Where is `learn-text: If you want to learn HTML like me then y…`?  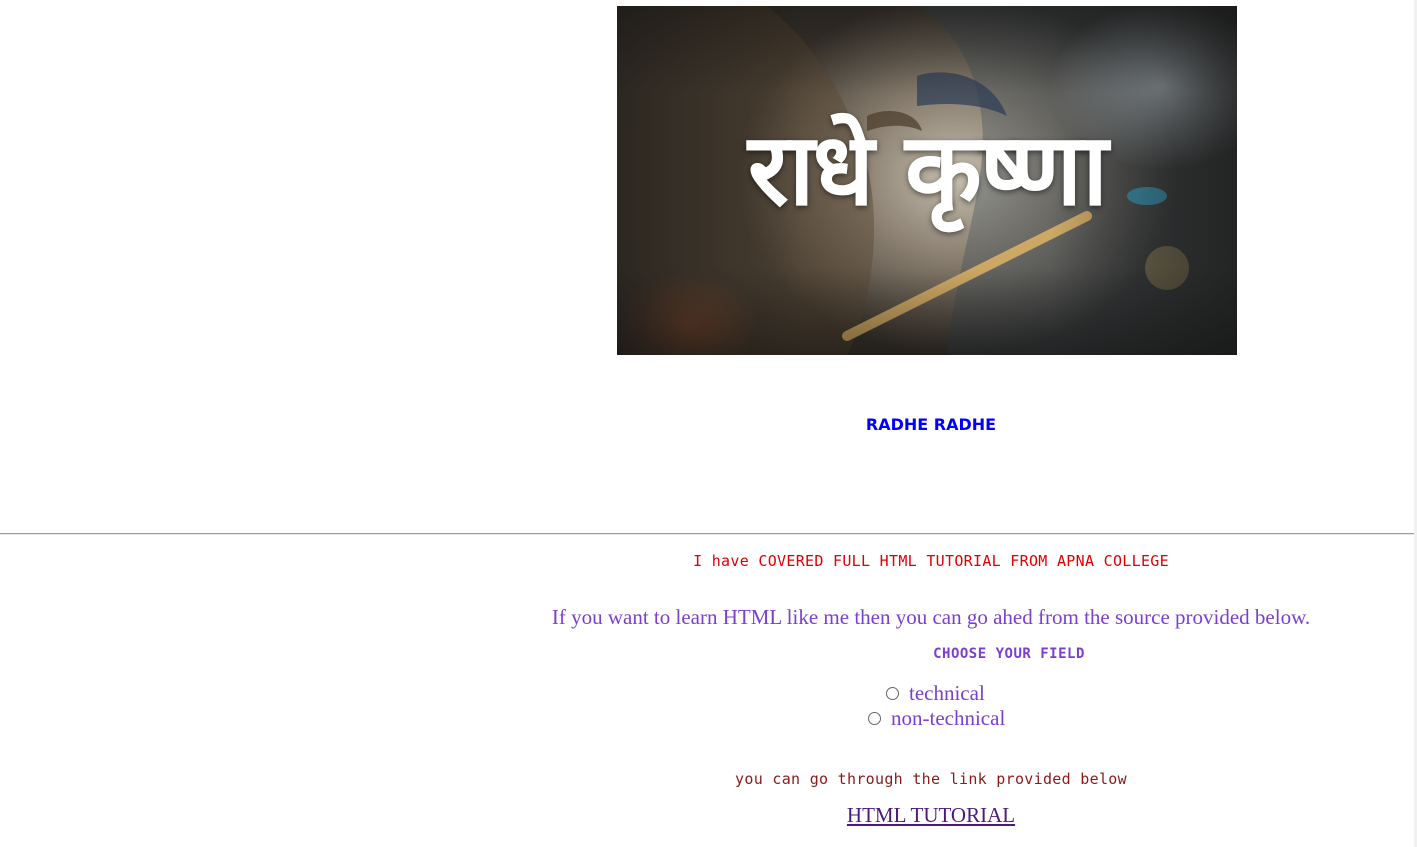 learn-text: If you want to learn HTML like me then y… is located at coordinates (931, 617).